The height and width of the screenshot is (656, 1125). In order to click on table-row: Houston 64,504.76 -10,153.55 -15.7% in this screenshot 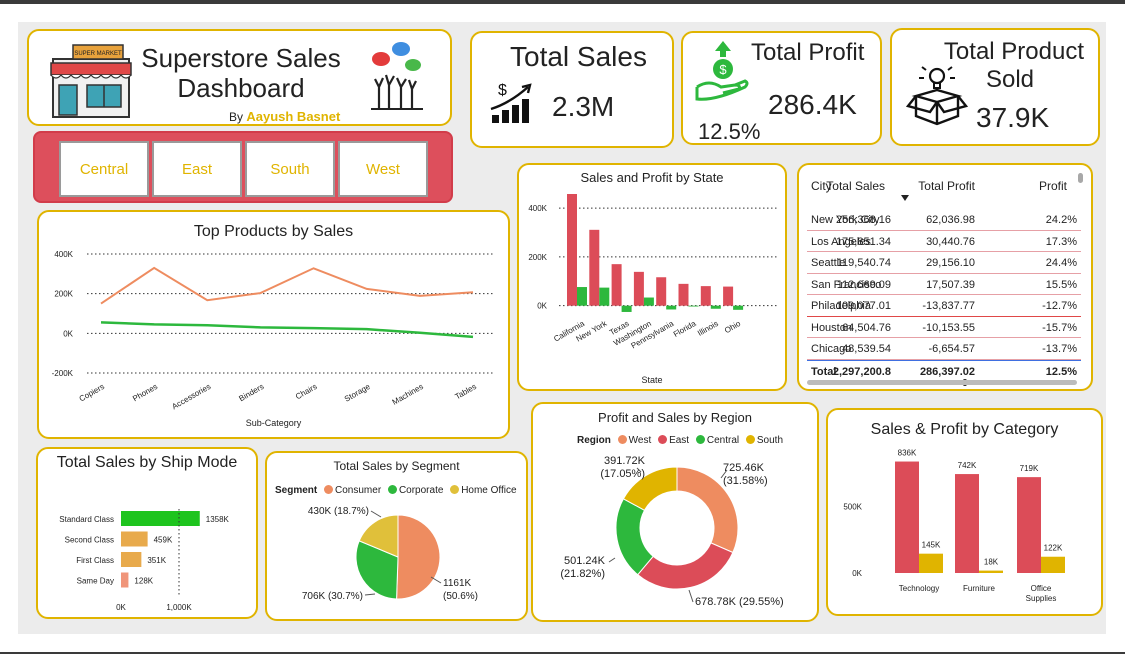, I will do `click(944, 327)`.